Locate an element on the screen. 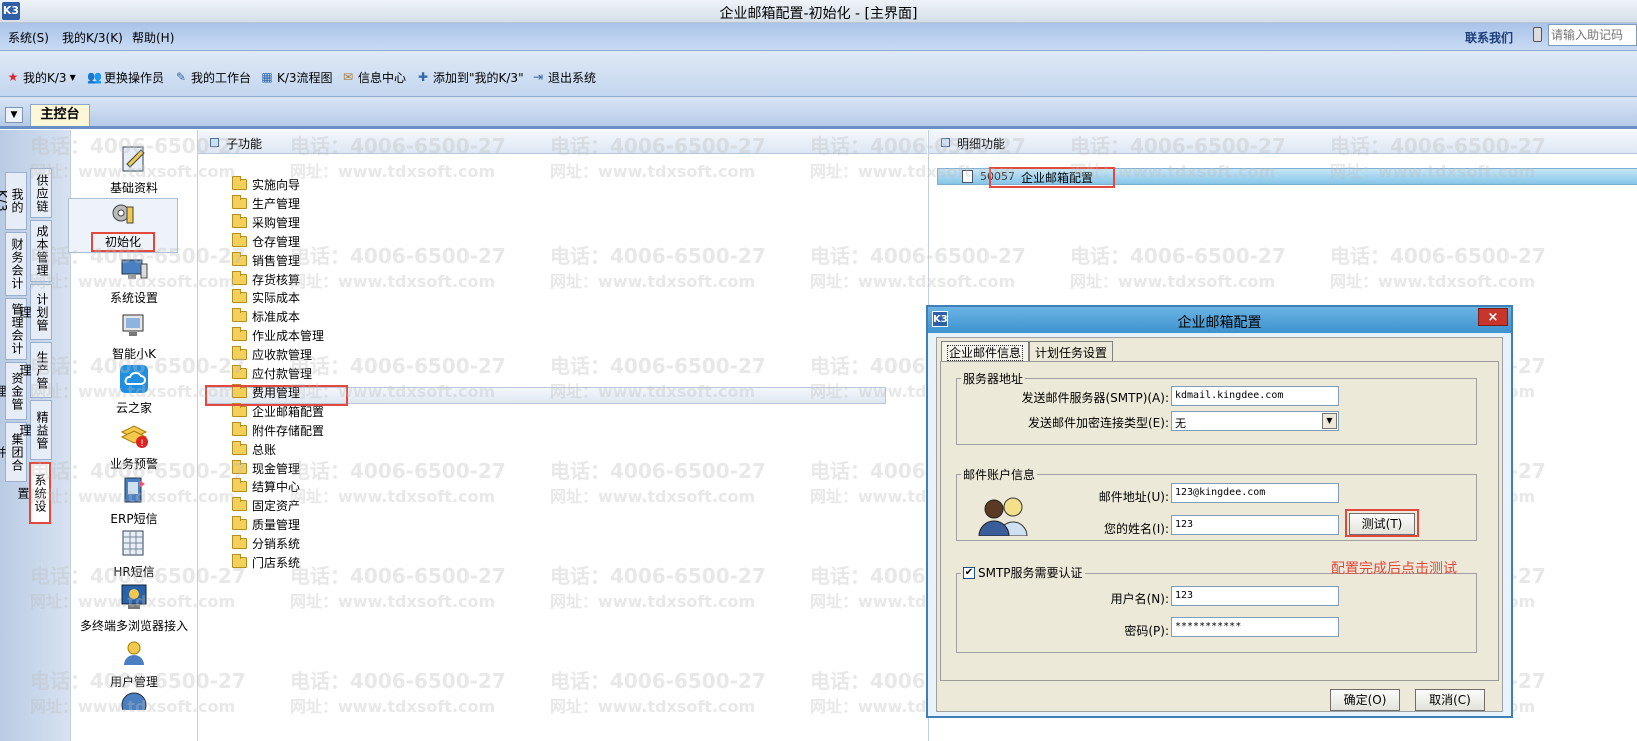  username-input: 123 is located at coordinates (1255, 596).